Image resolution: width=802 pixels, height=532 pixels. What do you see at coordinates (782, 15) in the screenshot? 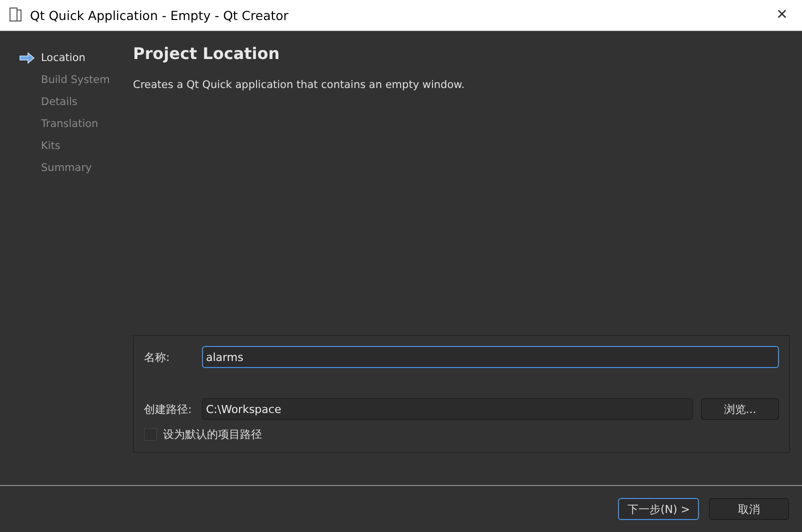
I see `close-button: ✕` at bounding box center [782, 15].